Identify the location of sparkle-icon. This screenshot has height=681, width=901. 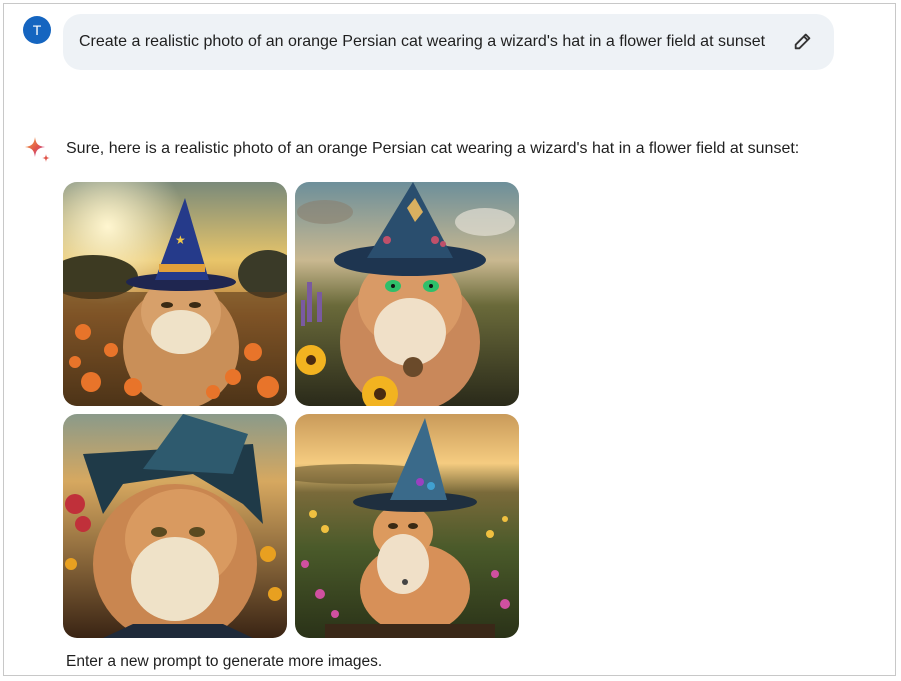
(37, 149).